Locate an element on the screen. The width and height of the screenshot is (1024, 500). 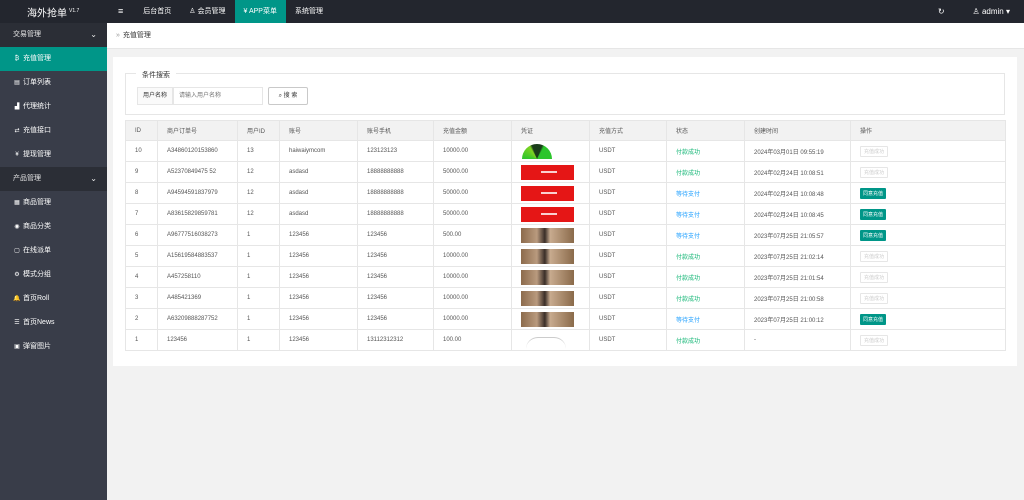
cell-amount: 100.00 is located at coordinates (472, 340).